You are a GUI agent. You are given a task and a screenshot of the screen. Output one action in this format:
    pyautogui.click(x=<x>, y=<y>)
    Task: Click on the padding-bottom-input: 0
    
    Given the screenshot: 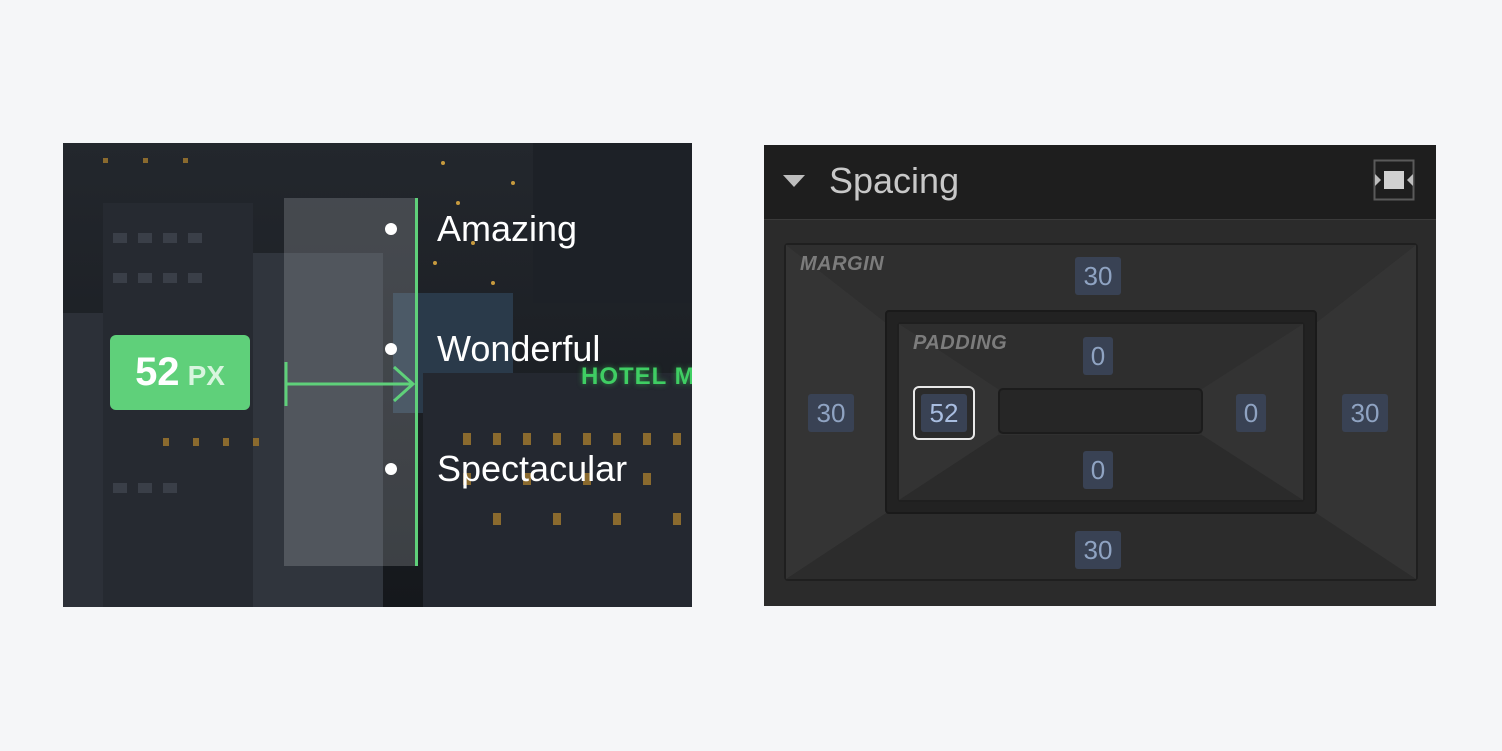 What is the action you would take?
    pyautogui.click(x=1098, y=470)
    